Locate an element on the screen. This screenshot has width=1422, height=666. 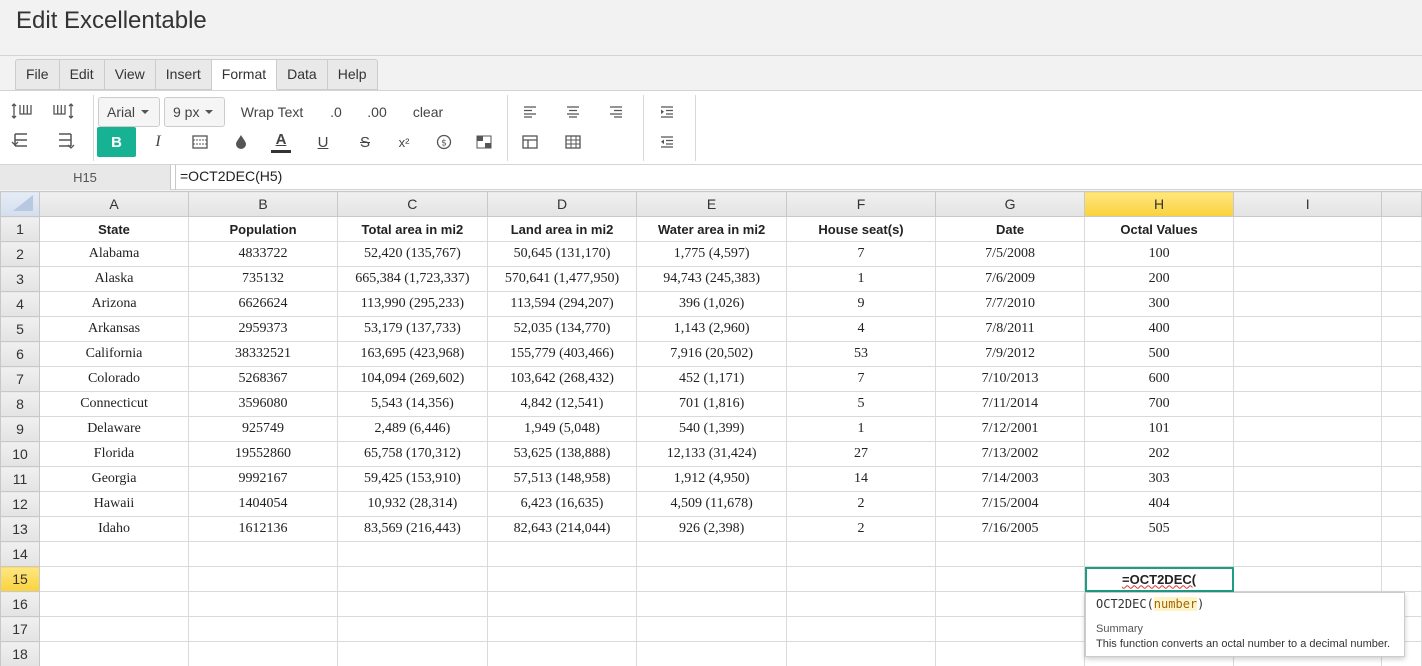
indent-decrease-icon is located at coordinates (667, 142).